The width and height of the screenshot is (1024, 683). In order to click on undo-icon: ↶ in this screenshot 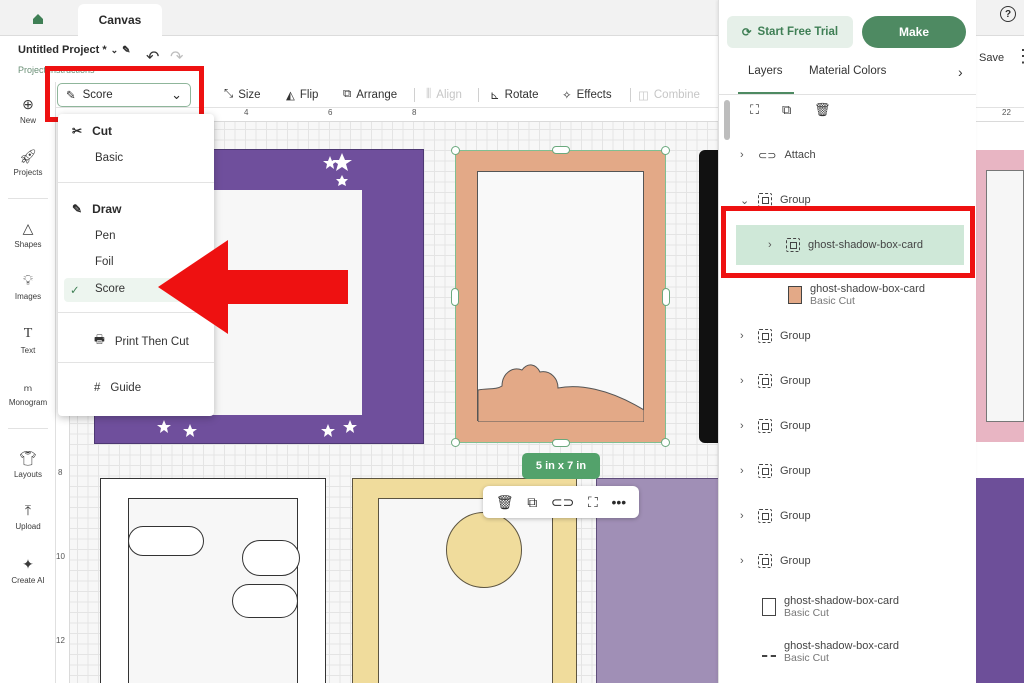, I will do `click(152, 57)`.